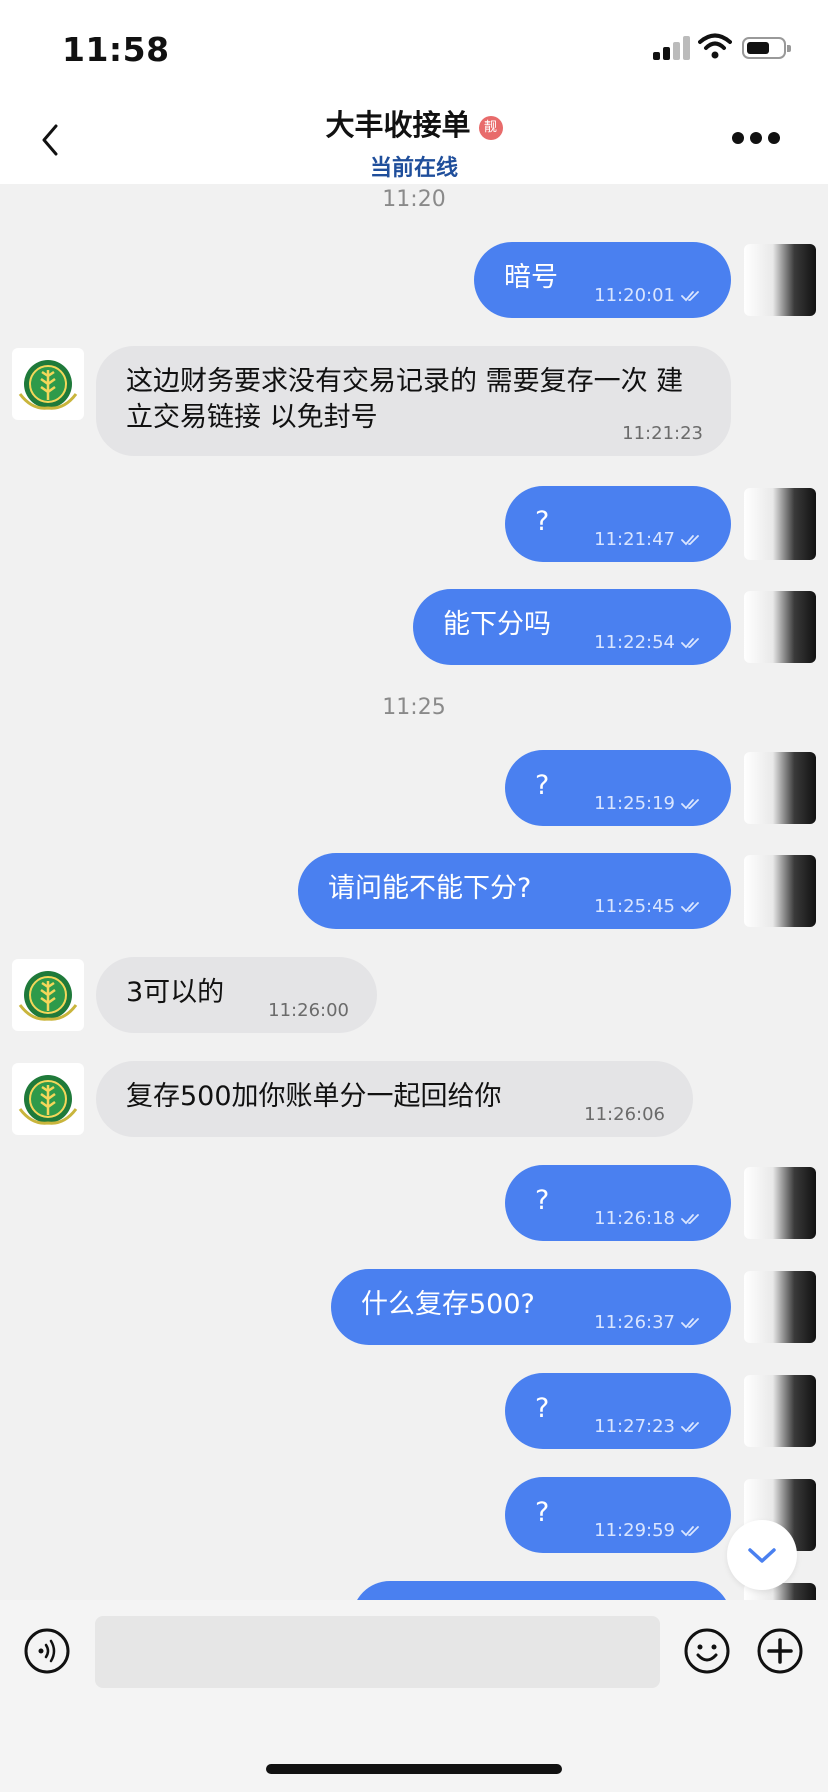 The width and height of the screenshot is (828, 1792). I want to click on message-text: 暗号, so click(531, 277).